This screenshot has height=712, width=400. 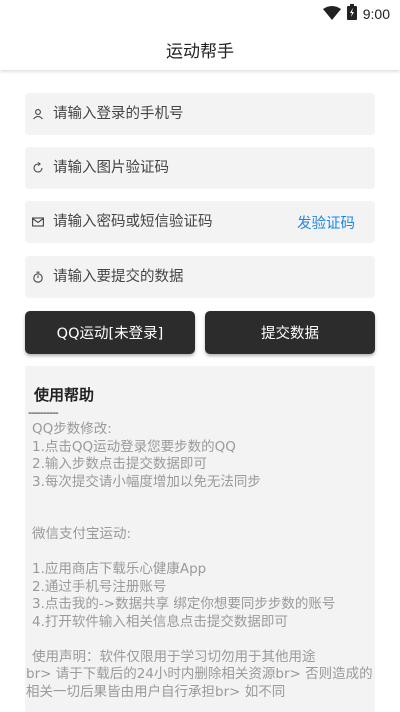 What do you see at coordinates (38, 114) in the screenshot?
I see `user-icon` at bounding box center [38, 114].